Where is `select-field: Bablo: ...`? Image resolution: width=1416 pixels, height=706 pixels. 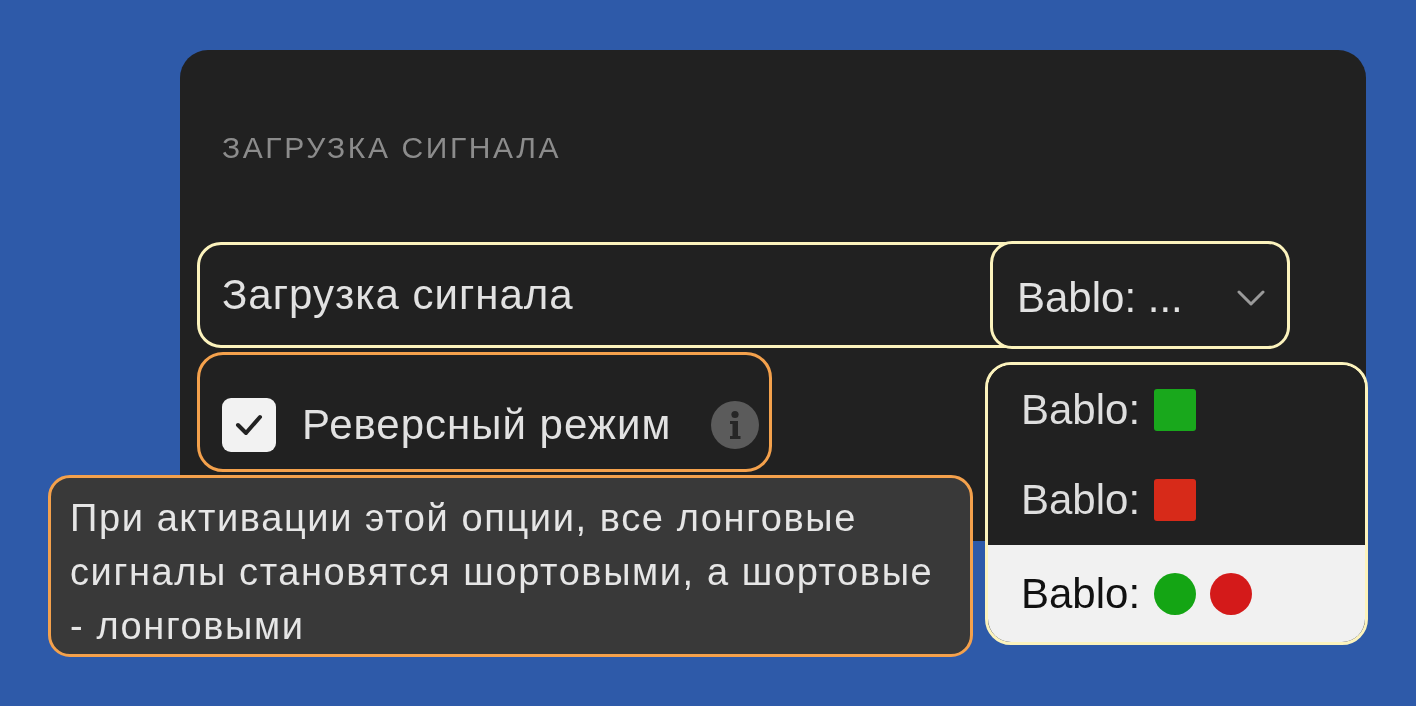
select-field: Bablo: ... is located at coordinates (1140, 295).